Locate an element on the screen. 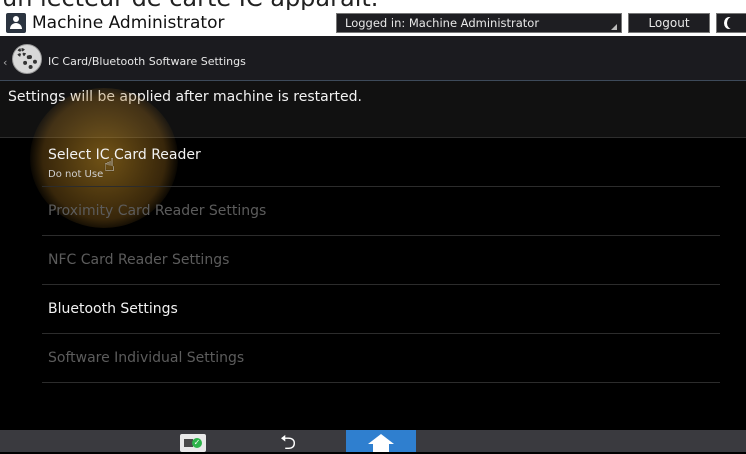 This screenshot has height=454, width=746. menu-item-nfc-card-reader: NFC Card Reader Settings is located at coordinates (381, 260).